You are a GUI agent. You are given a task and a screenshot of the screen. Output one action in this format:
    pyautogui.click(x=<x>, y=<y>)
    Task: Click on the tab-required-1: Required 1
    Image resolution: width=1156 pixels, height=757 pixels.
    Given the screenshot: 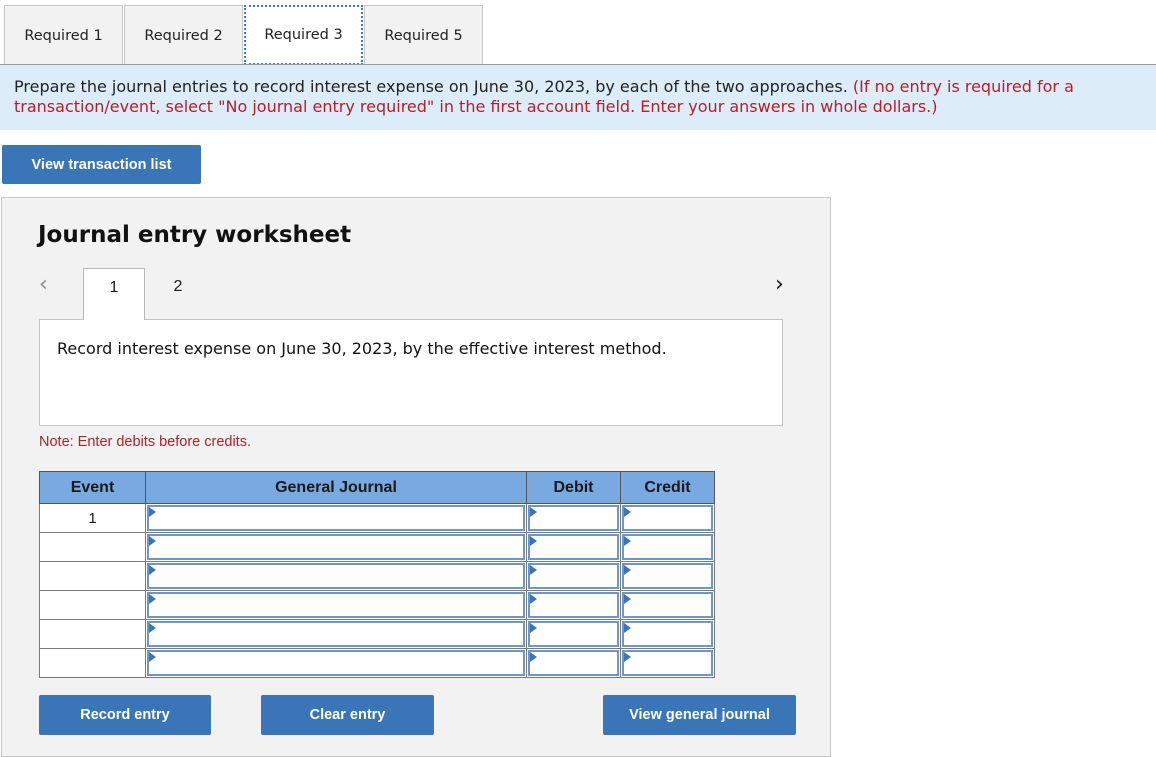 What is the action you would take?
    pyautogui.click(x=63, y=35)
    